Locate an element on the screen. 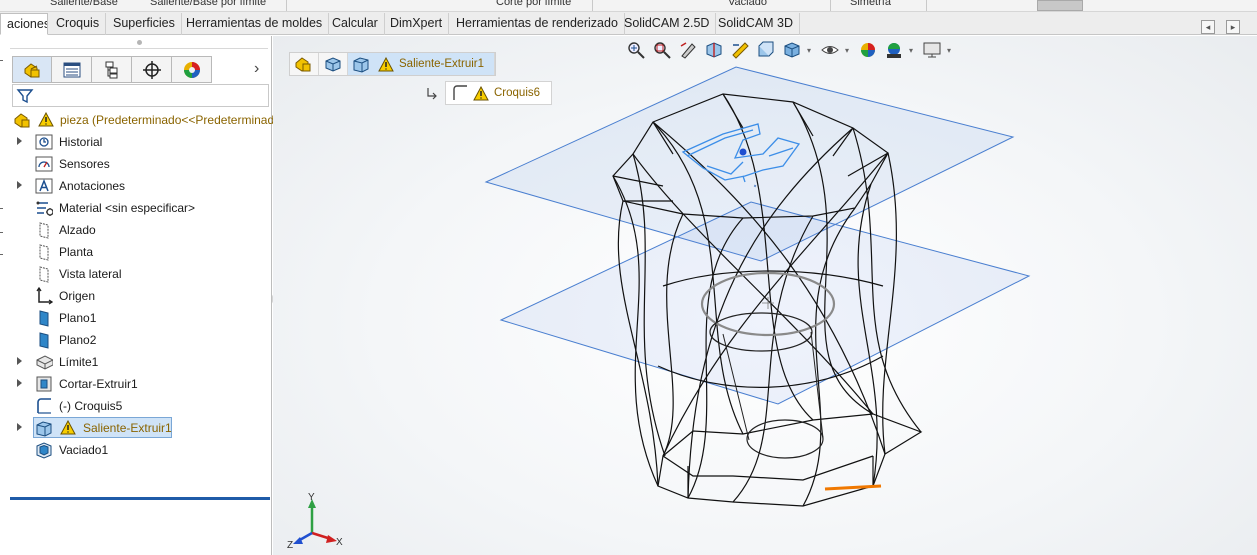 This screenshot has height=555, width=1257. tree-item-plano2: Plano2 is located at coordinates (136, 340).